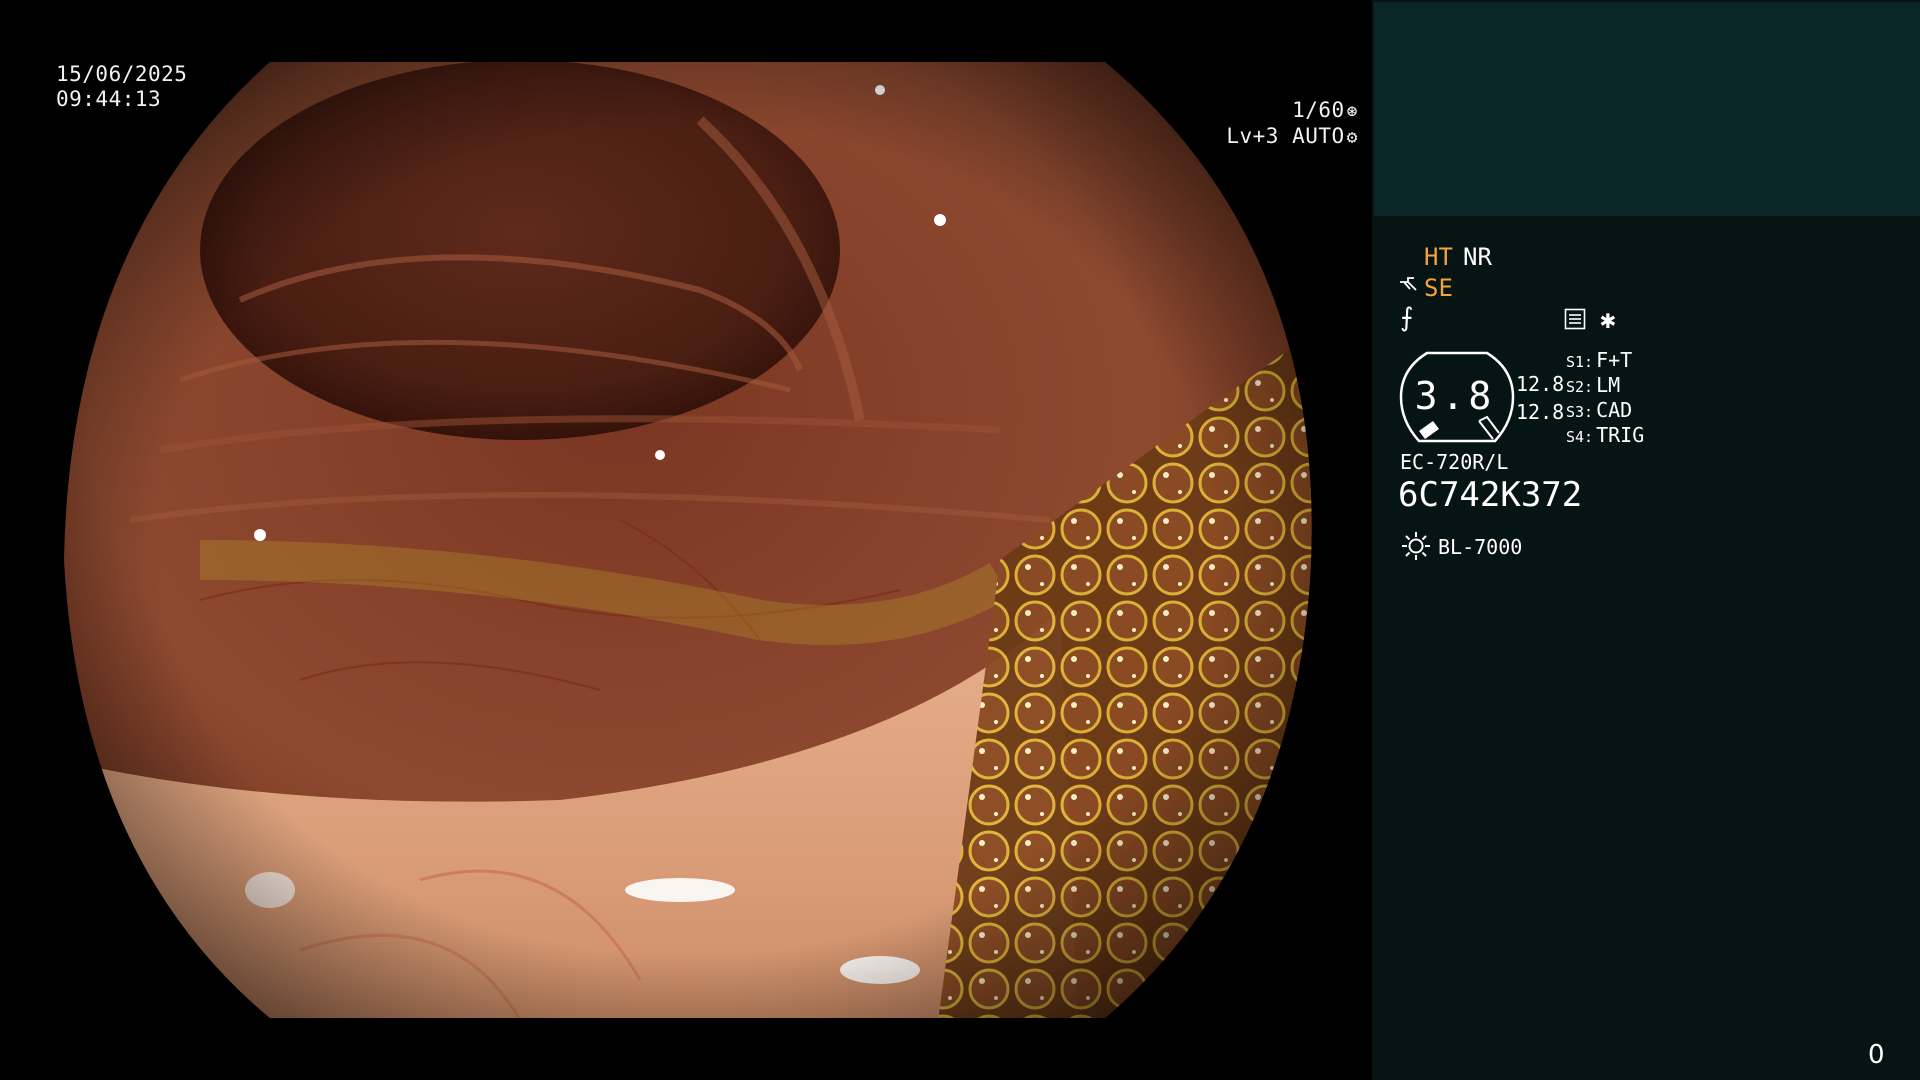 The height and width of the screenshot is (1080, 1920). I want to click on scope-model: EC-720R/L, so click(1454, 462).